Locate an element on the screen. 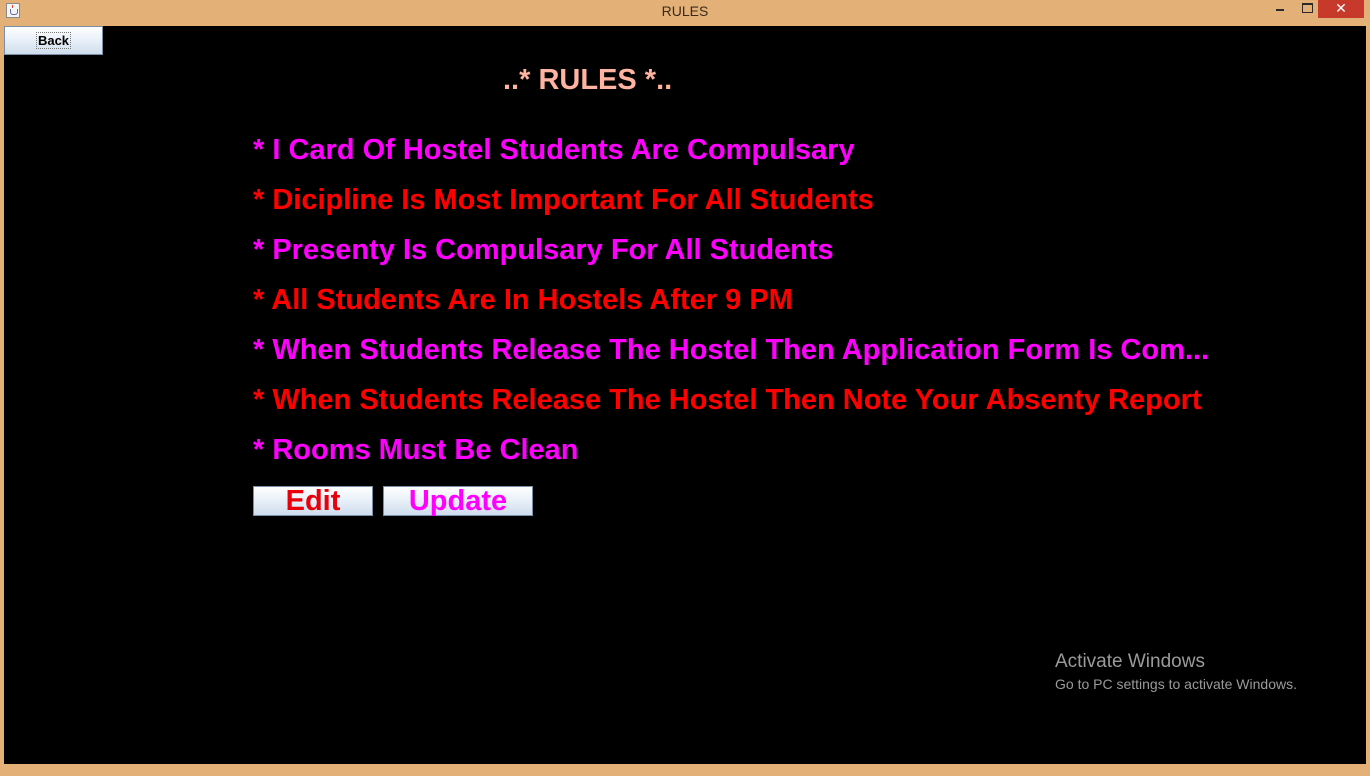  watermark-subtitle: Go to PC settings to activate Windows. is located at coordinates (1176, 684).